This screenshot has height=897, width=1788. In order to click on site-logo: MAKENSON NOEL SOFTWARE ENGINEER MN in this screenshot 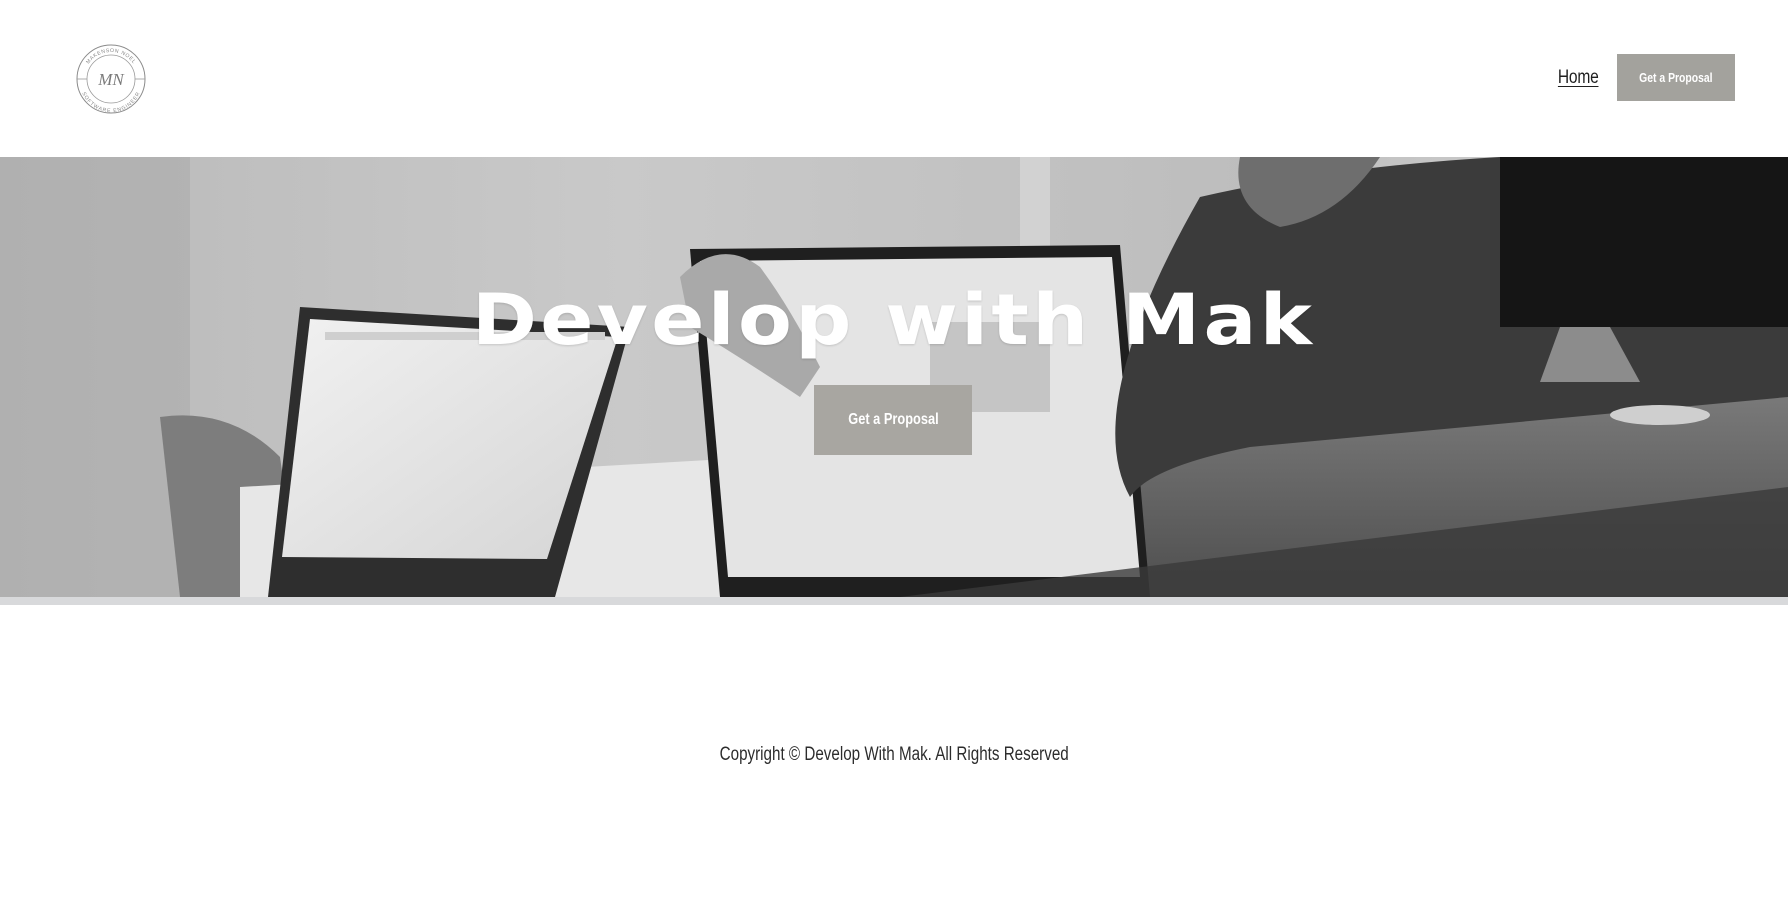, I will do `click(111, 79)`.